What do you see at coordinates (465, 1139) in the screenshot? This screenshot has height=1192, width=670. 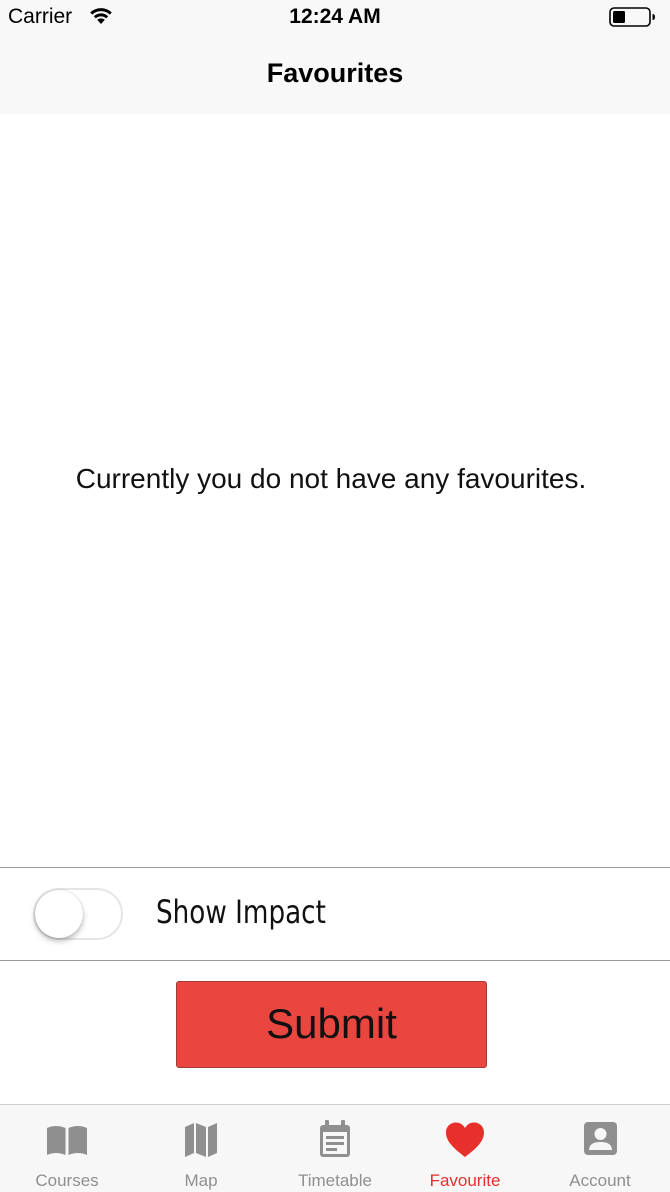 I see `heart-icon` at bounding box center [465, 1139].